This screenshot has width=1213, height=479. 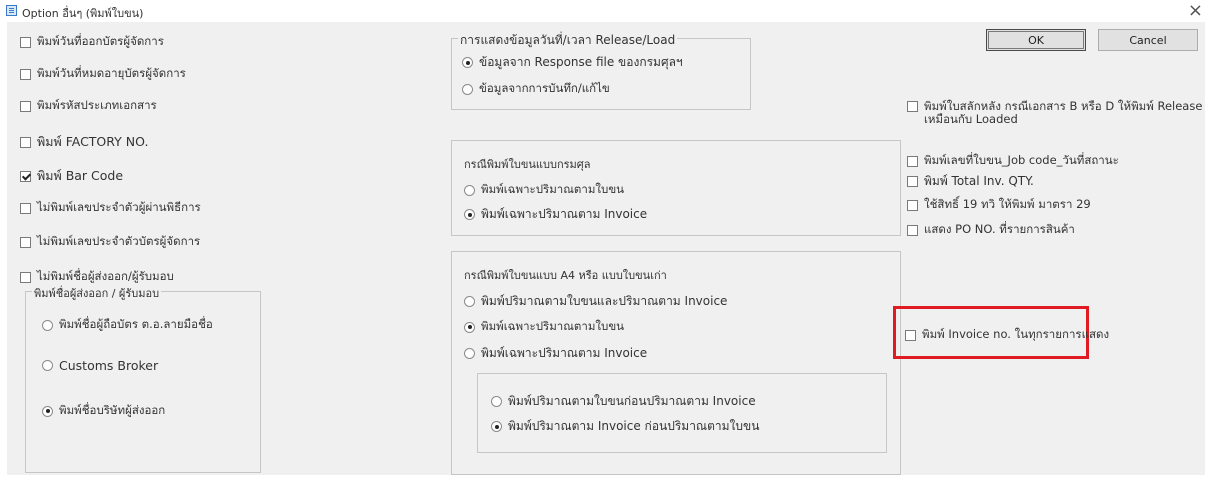 I want to click on radio-invoice-first: พิมพ์ปริมาณตาม Invoice ก่อนปริมาณตามใบขน, so click(x=625, y=426).